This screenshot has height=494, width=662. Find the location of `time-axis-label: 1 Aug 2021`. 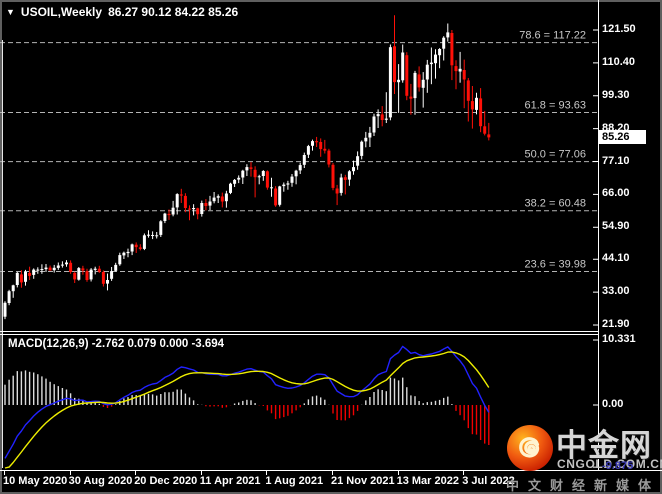

time-axis-label: 1 Aug 2021 is located at coordinates (294, 481).